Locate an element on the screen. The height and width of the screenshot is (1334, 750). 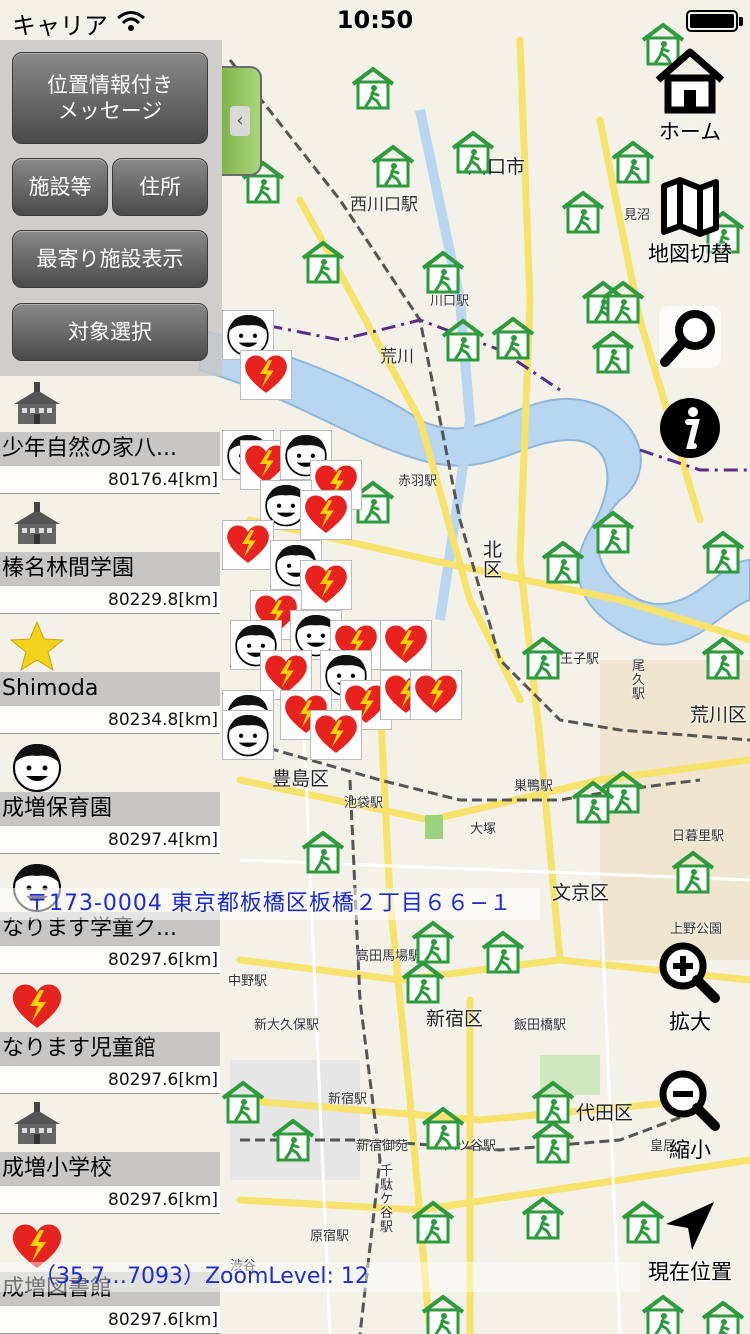
map-label: 日暮里駅 is located at coordinates (698, 836).